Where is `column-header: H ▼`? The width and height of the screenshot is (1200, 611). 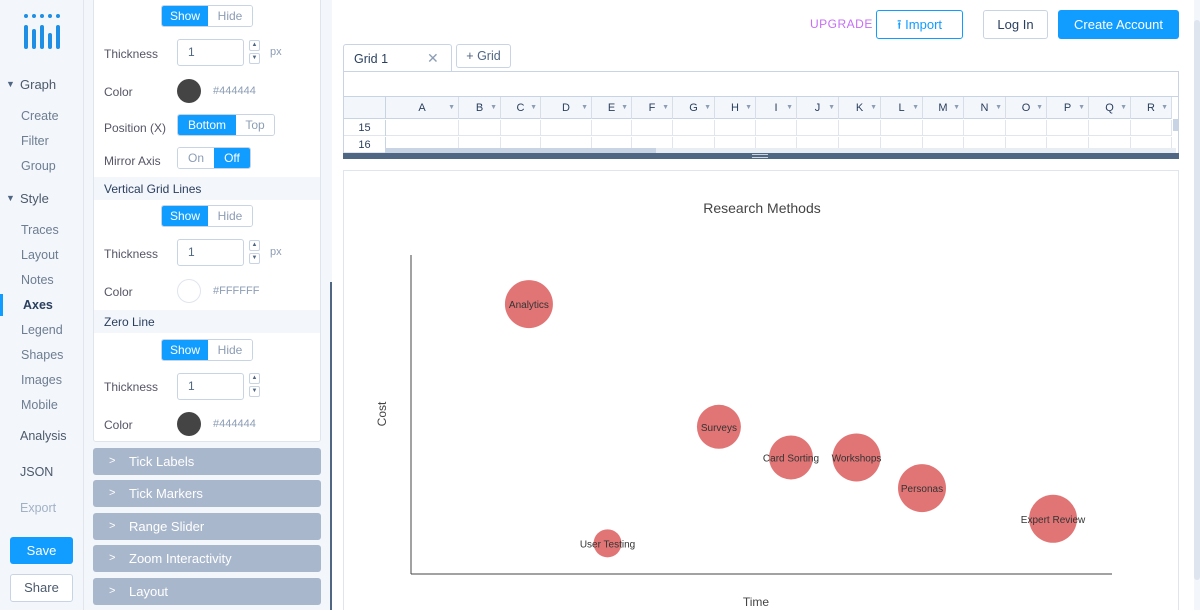
column-header: H ▼ is located at coordinates (735, 108).